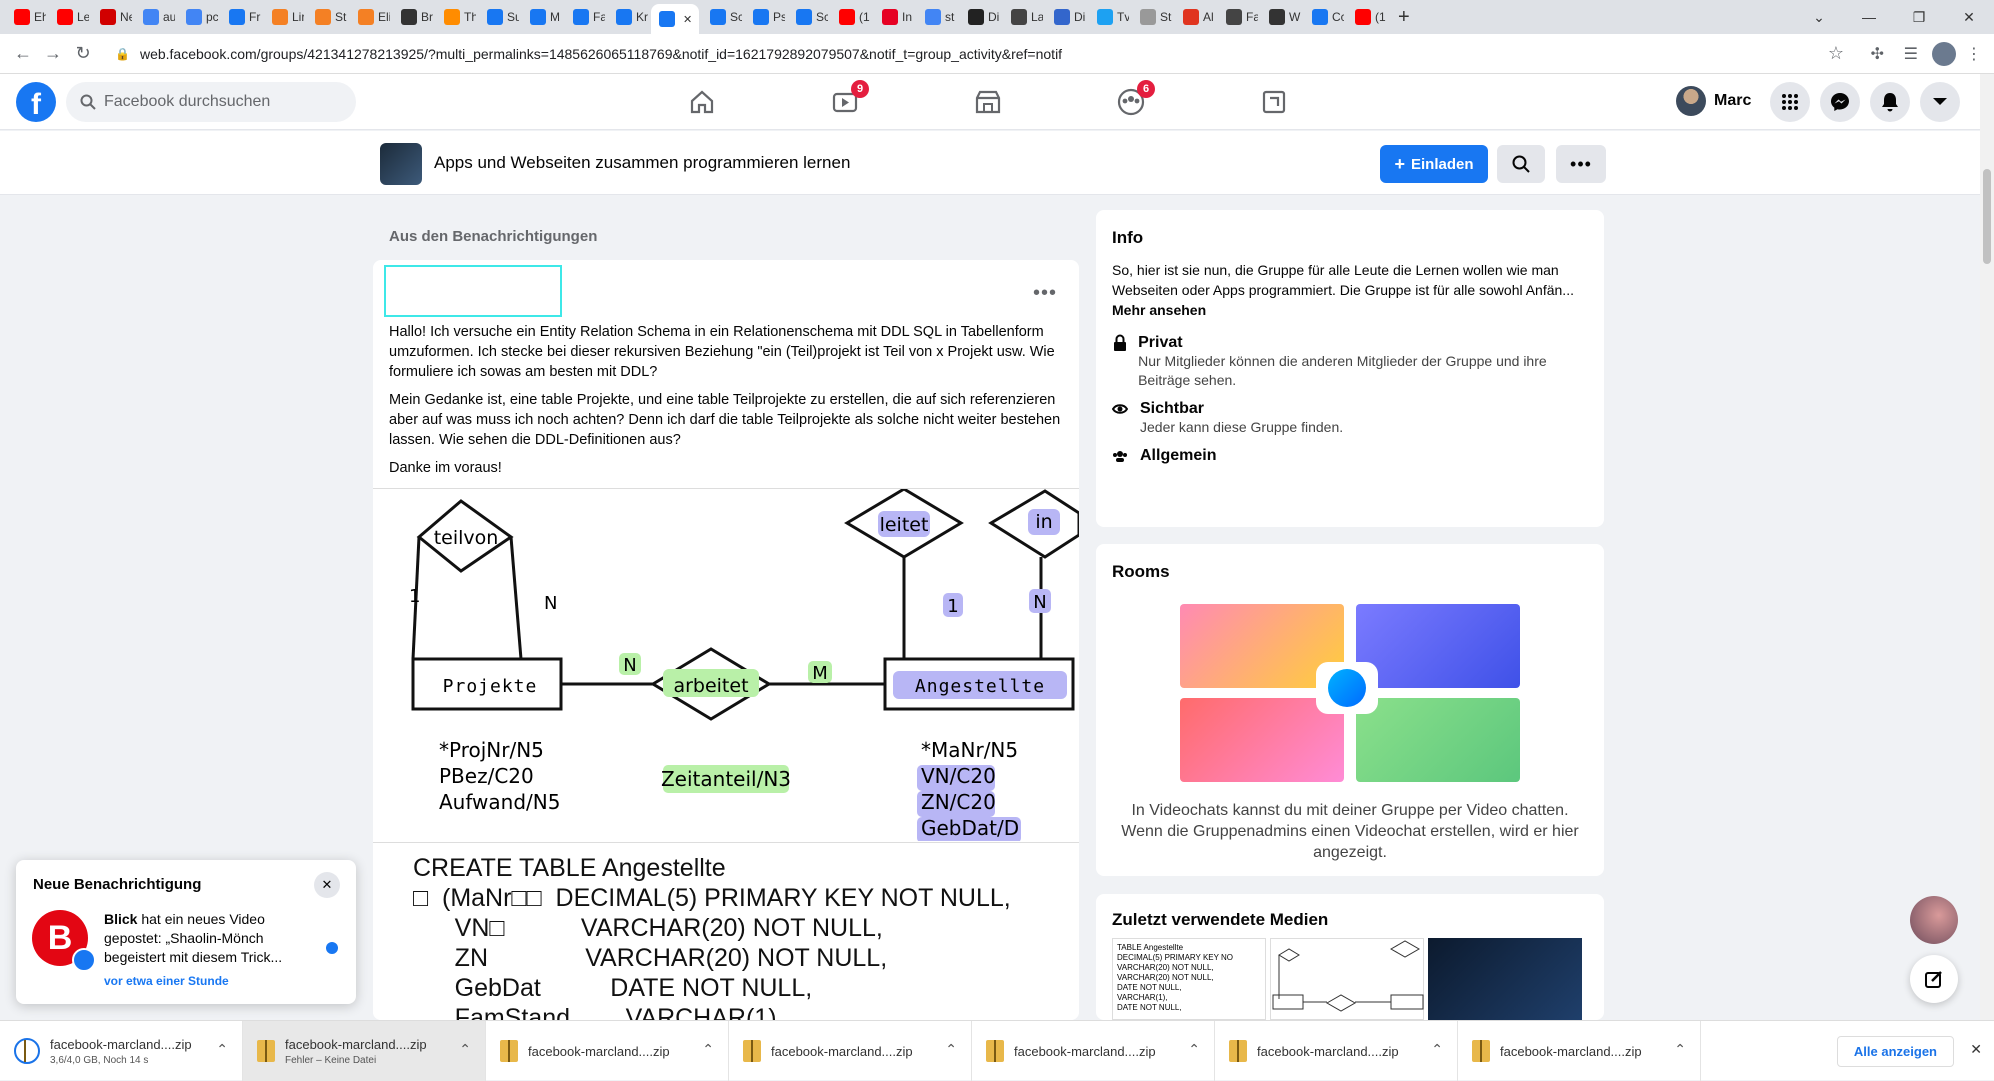 This screenshot has width=1994, height=1081. Describe the element at coordinates (53, 53) in the screenshot. I see `forward-icon: →` at that location.